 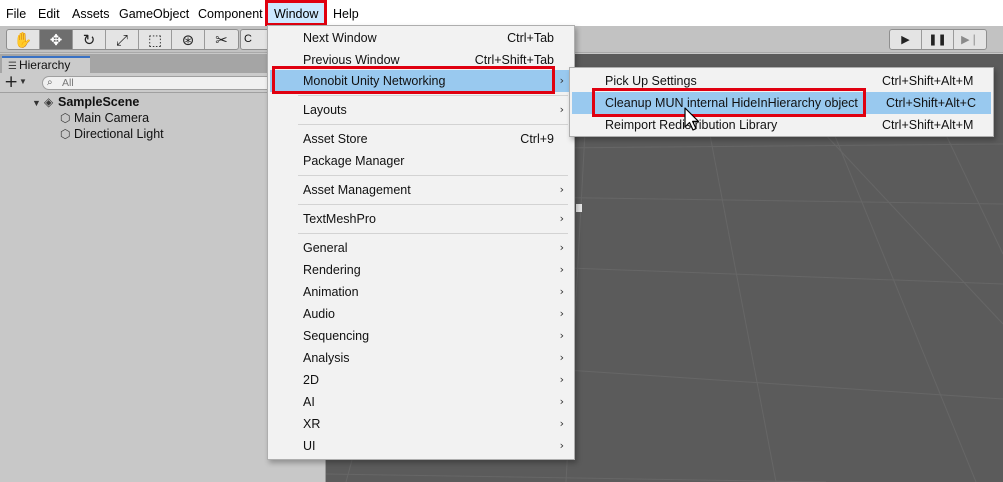 I want to click on menu-item-label: Asset Management, so click(x=357, y=190).